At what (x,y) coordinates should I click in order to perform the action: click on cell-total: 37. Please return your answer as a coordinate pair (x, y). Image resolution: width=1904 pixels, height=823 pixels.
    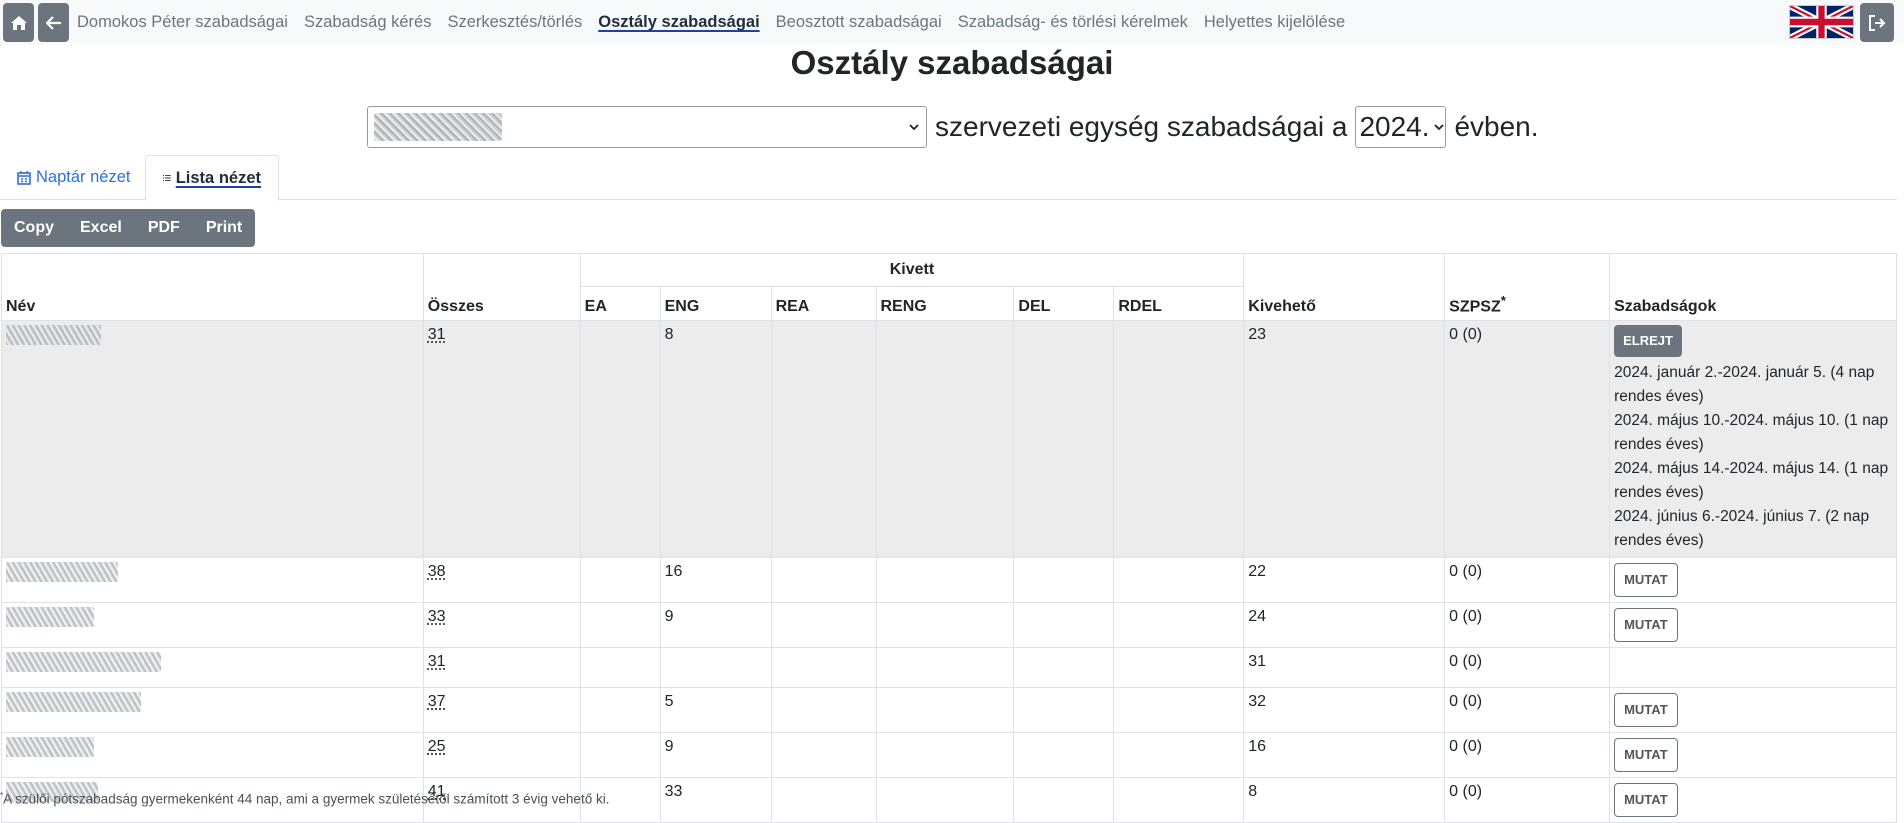
    Looking at the image, I should click on (501, 710).